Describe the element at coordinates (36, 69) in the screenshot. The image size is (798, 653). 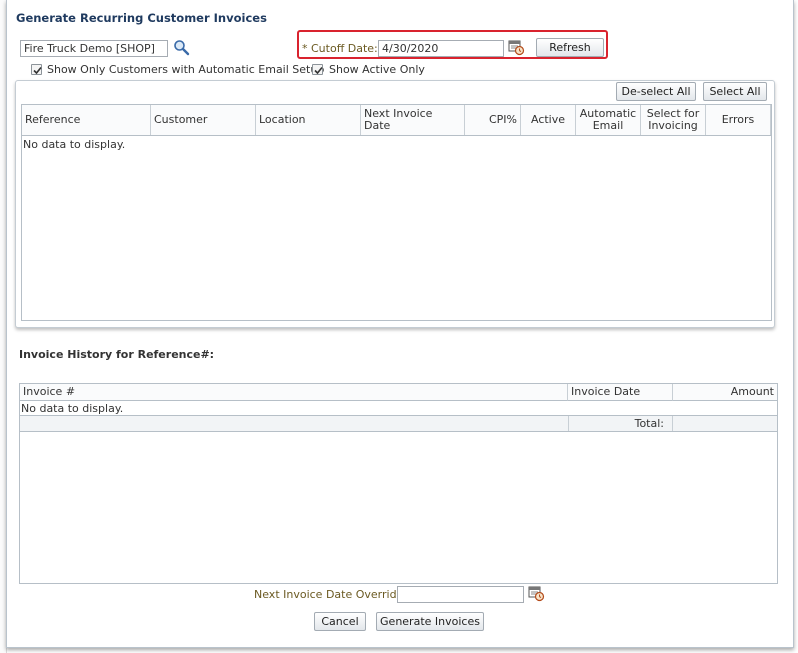
I see `email-setup-checkbox` at that location.